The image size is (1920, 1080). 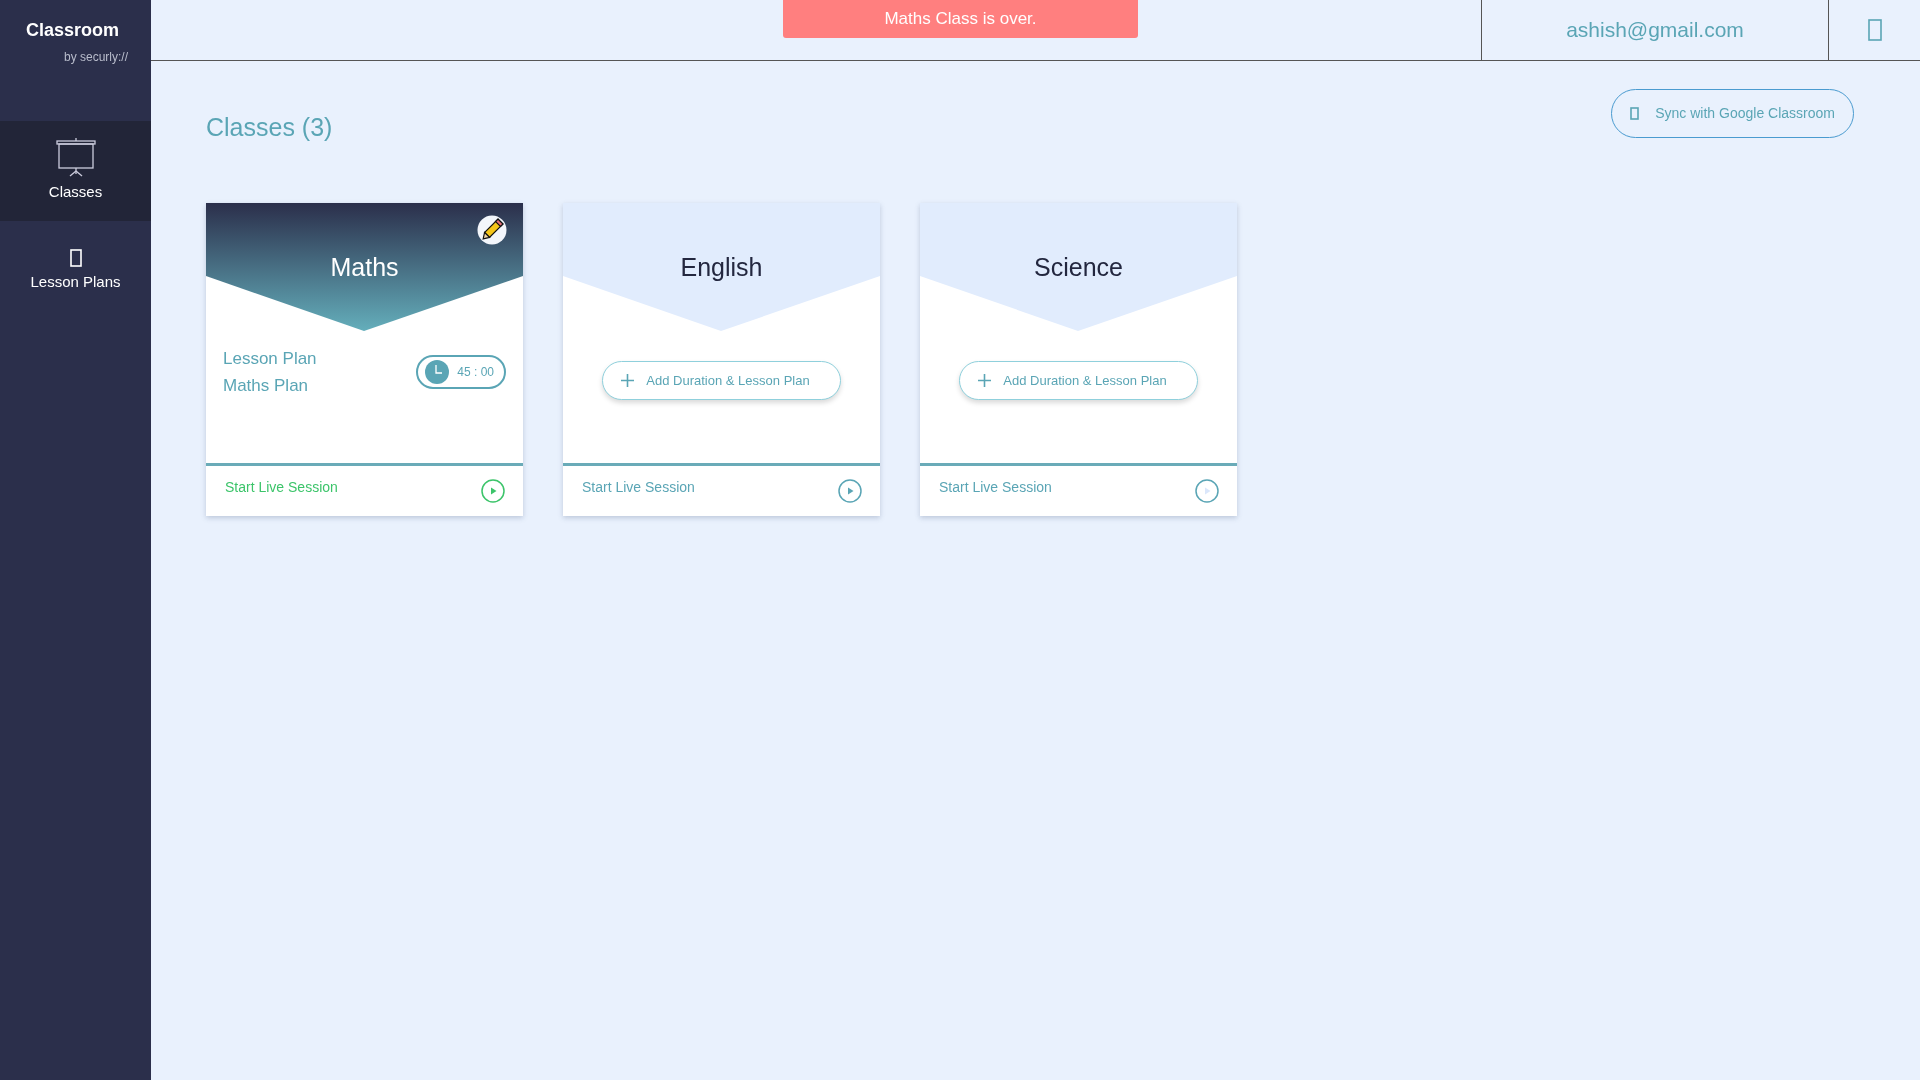 What do you see at coordinates (1078, 266) in the screenshot?
I see `class-name: Science` at bounding box center [1078, 266].